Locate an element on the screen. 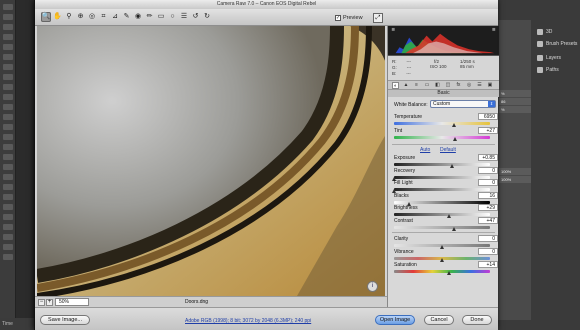 Image resolution: width=580 pixels, height=330 pixels. presets-tab-icon: ☰ is located at coordinates (479, 85).